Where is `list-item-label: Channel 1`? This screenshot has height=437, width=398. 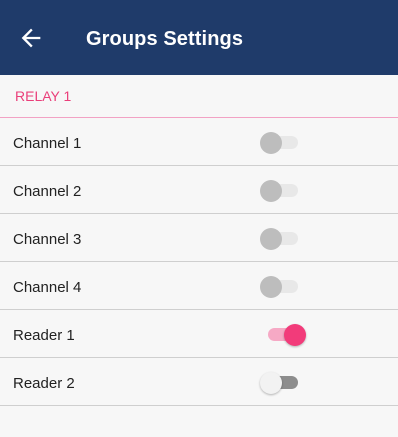
list-item-label: Channel 1 is located at coordinates (47, 143).